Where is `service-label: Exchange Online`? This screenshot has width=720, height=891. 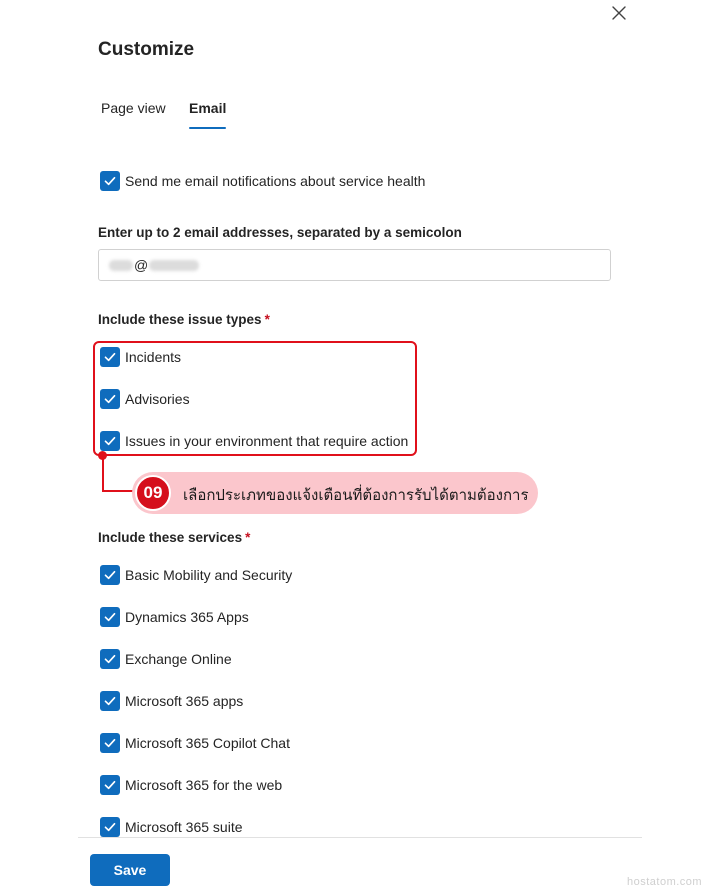
service-label: Exchange Online is located at coordinates (178, 659).